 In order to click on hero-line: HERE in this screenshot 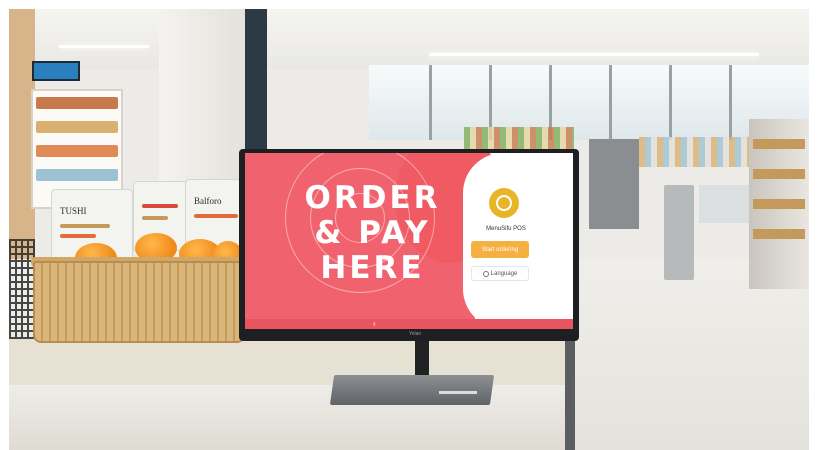, I will do `click(372, 268)`.